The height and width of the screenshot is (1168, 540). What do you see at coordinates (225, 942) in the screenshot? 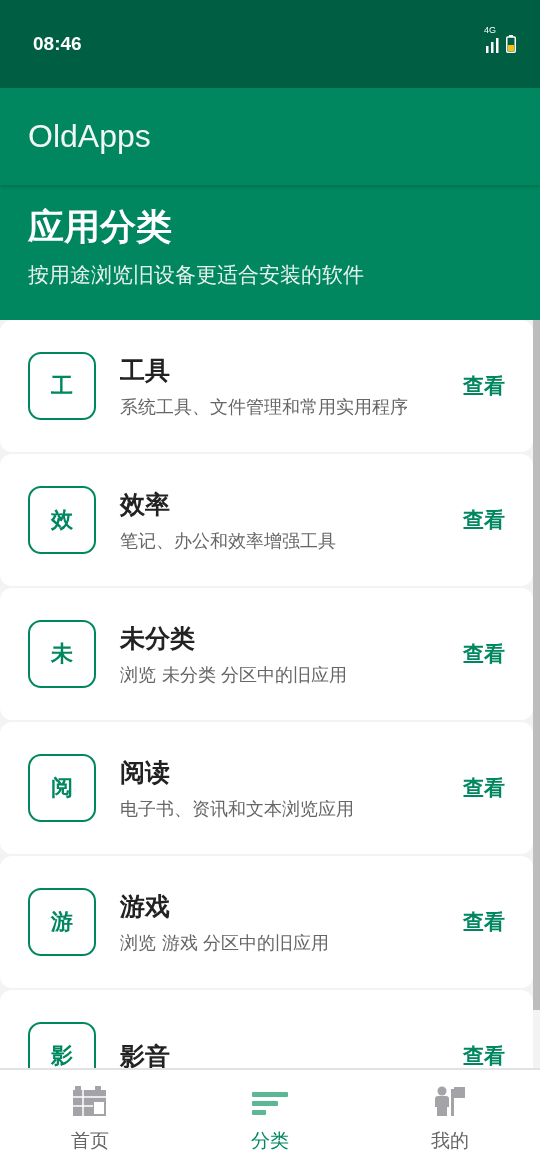
I see `category-description: 浏览 游戏 分区中的旧应用` at bounding box center [225, 942].